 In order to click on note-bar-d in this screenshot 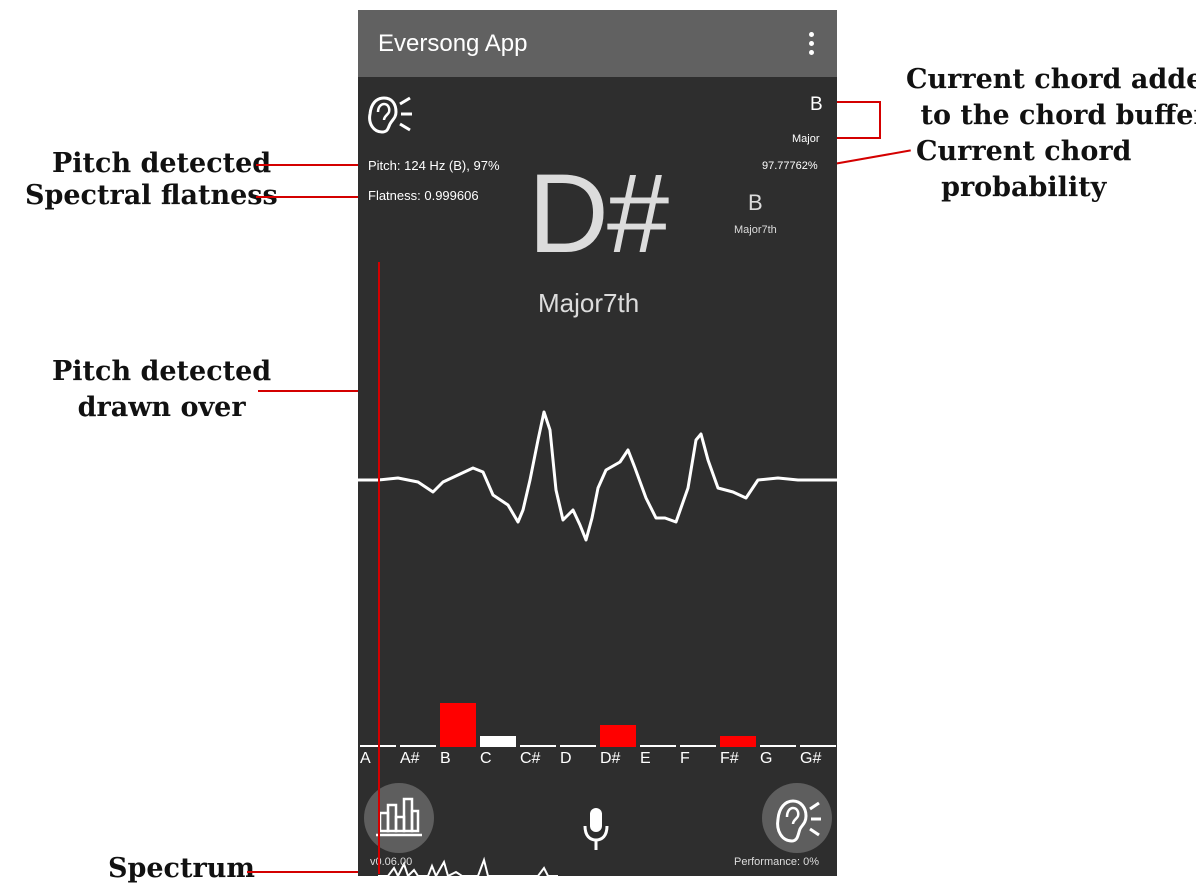, I will do `click(578, 746)`.